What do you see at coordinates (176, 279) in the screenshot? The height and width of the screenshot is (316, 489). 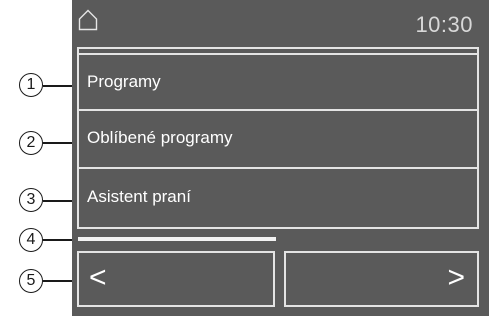 I see `back-button: <` at bounding box center [176, 279].